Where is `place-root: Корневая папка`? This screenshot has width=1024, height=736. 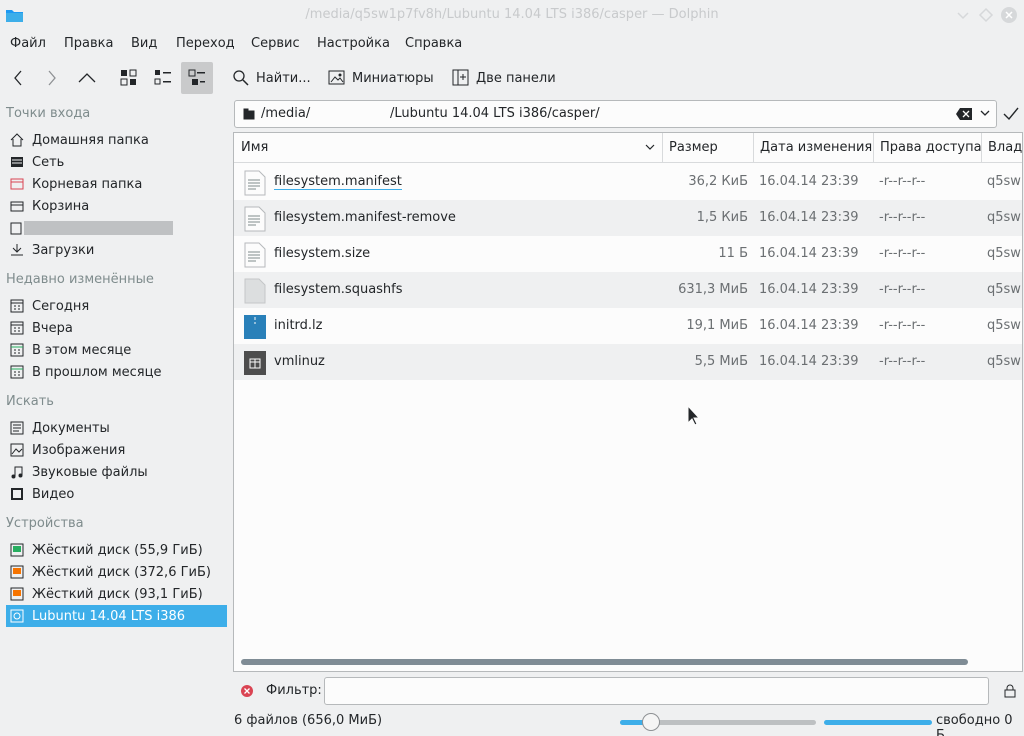 place-root: Корневая папка is located at coordinates (116, 184).